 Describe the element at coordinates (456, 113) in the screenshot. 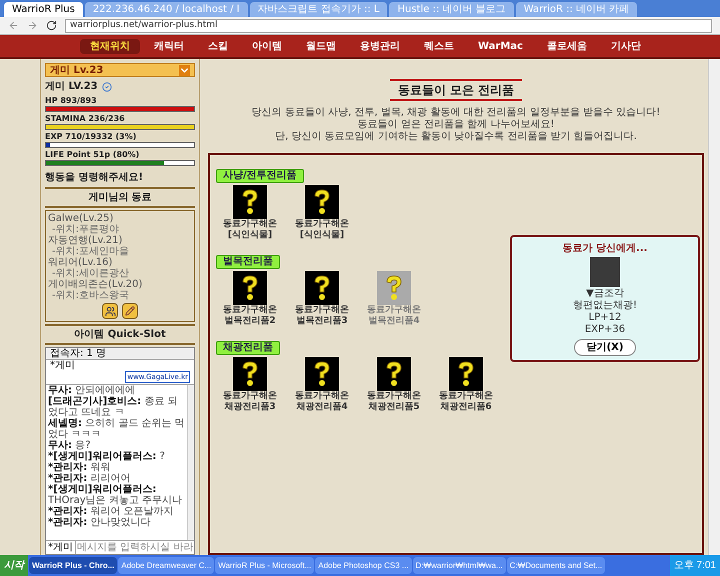

I see `description-text: 당신의 동료들이 사냥, 전투, 벌목, 채광 활동에 대한 전리품의 일정부분을 받을수 있습니다!` at that location.